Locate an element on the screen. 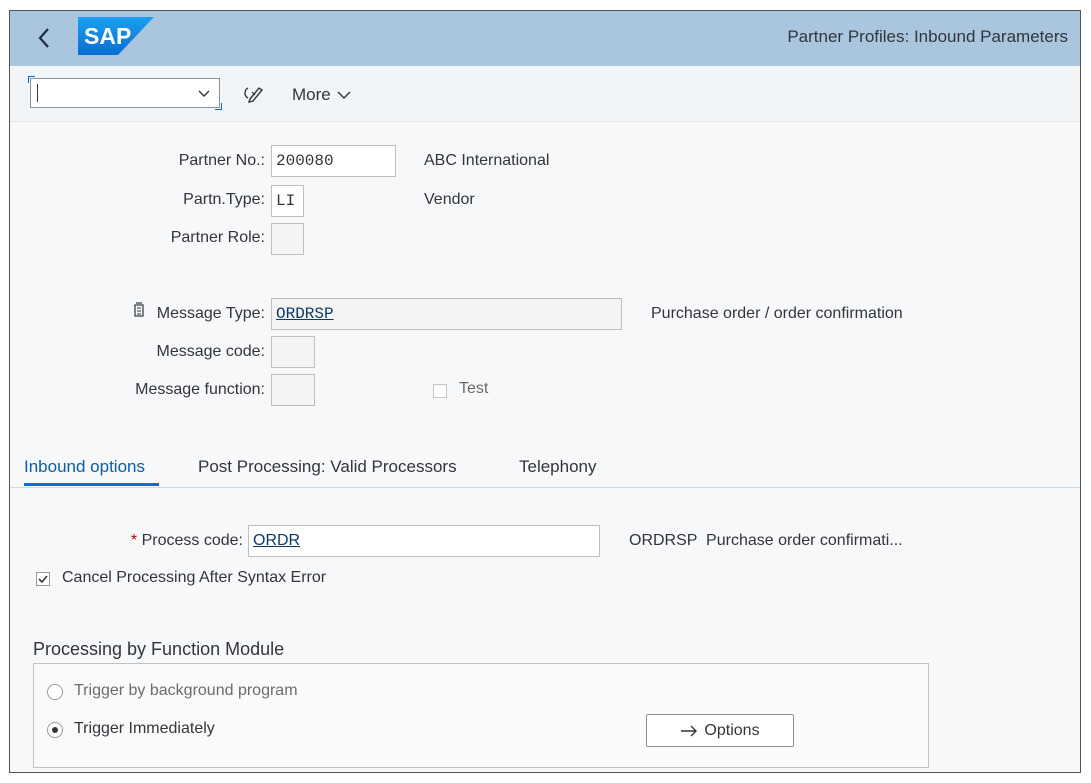  message-function-label: Message function: is located at coordinates (200, 389).